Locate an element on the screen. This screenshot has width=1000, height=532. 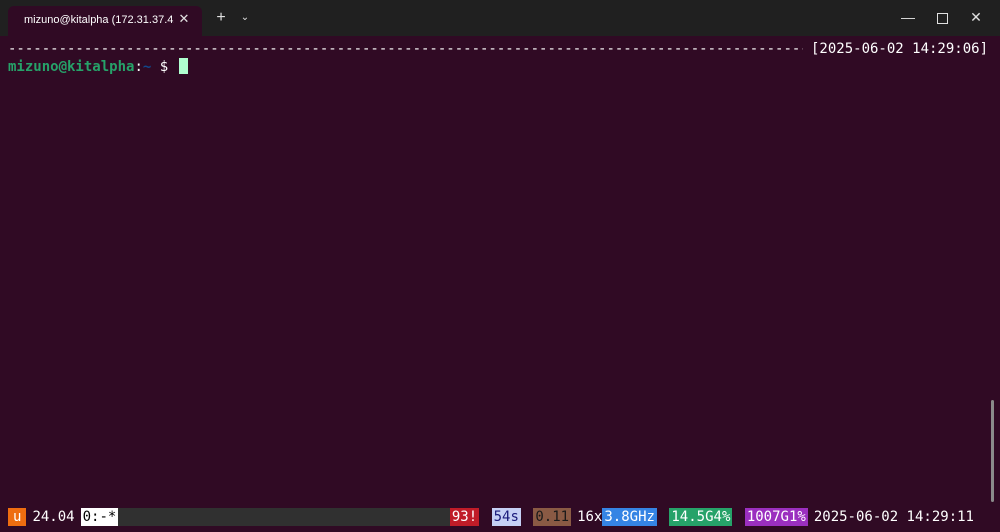
cpu-load: 0.11 is located at coordinates (552, 517).